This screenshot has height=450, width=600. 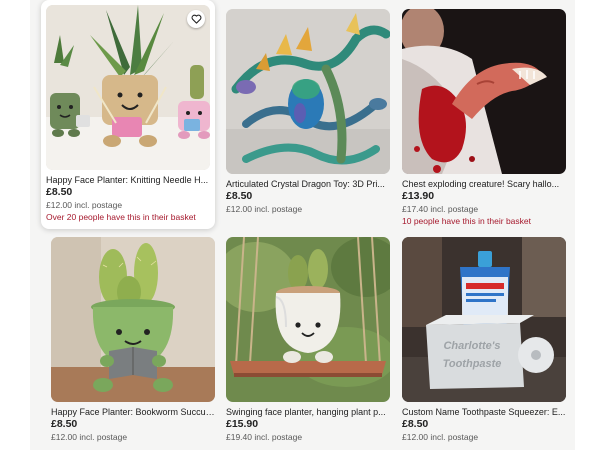 What do you see at coordinates (471, 346) in the screenshot?
I see `squeezer-name-text: Charlotte's` at bounding box center [471, 346].